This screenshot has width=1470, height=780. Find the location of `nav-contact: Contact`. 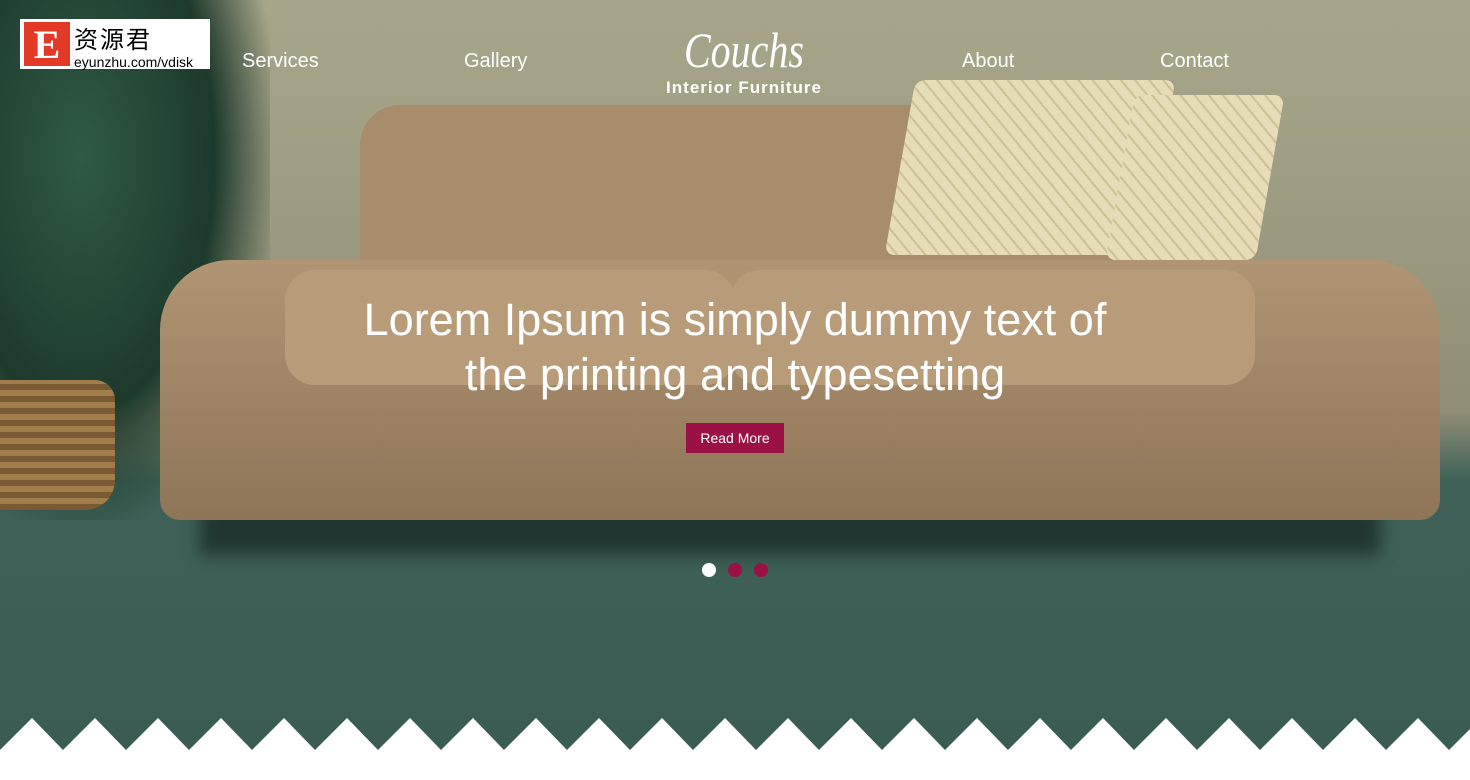

nav-contact: Contact is located at coordinates (1194, 61).